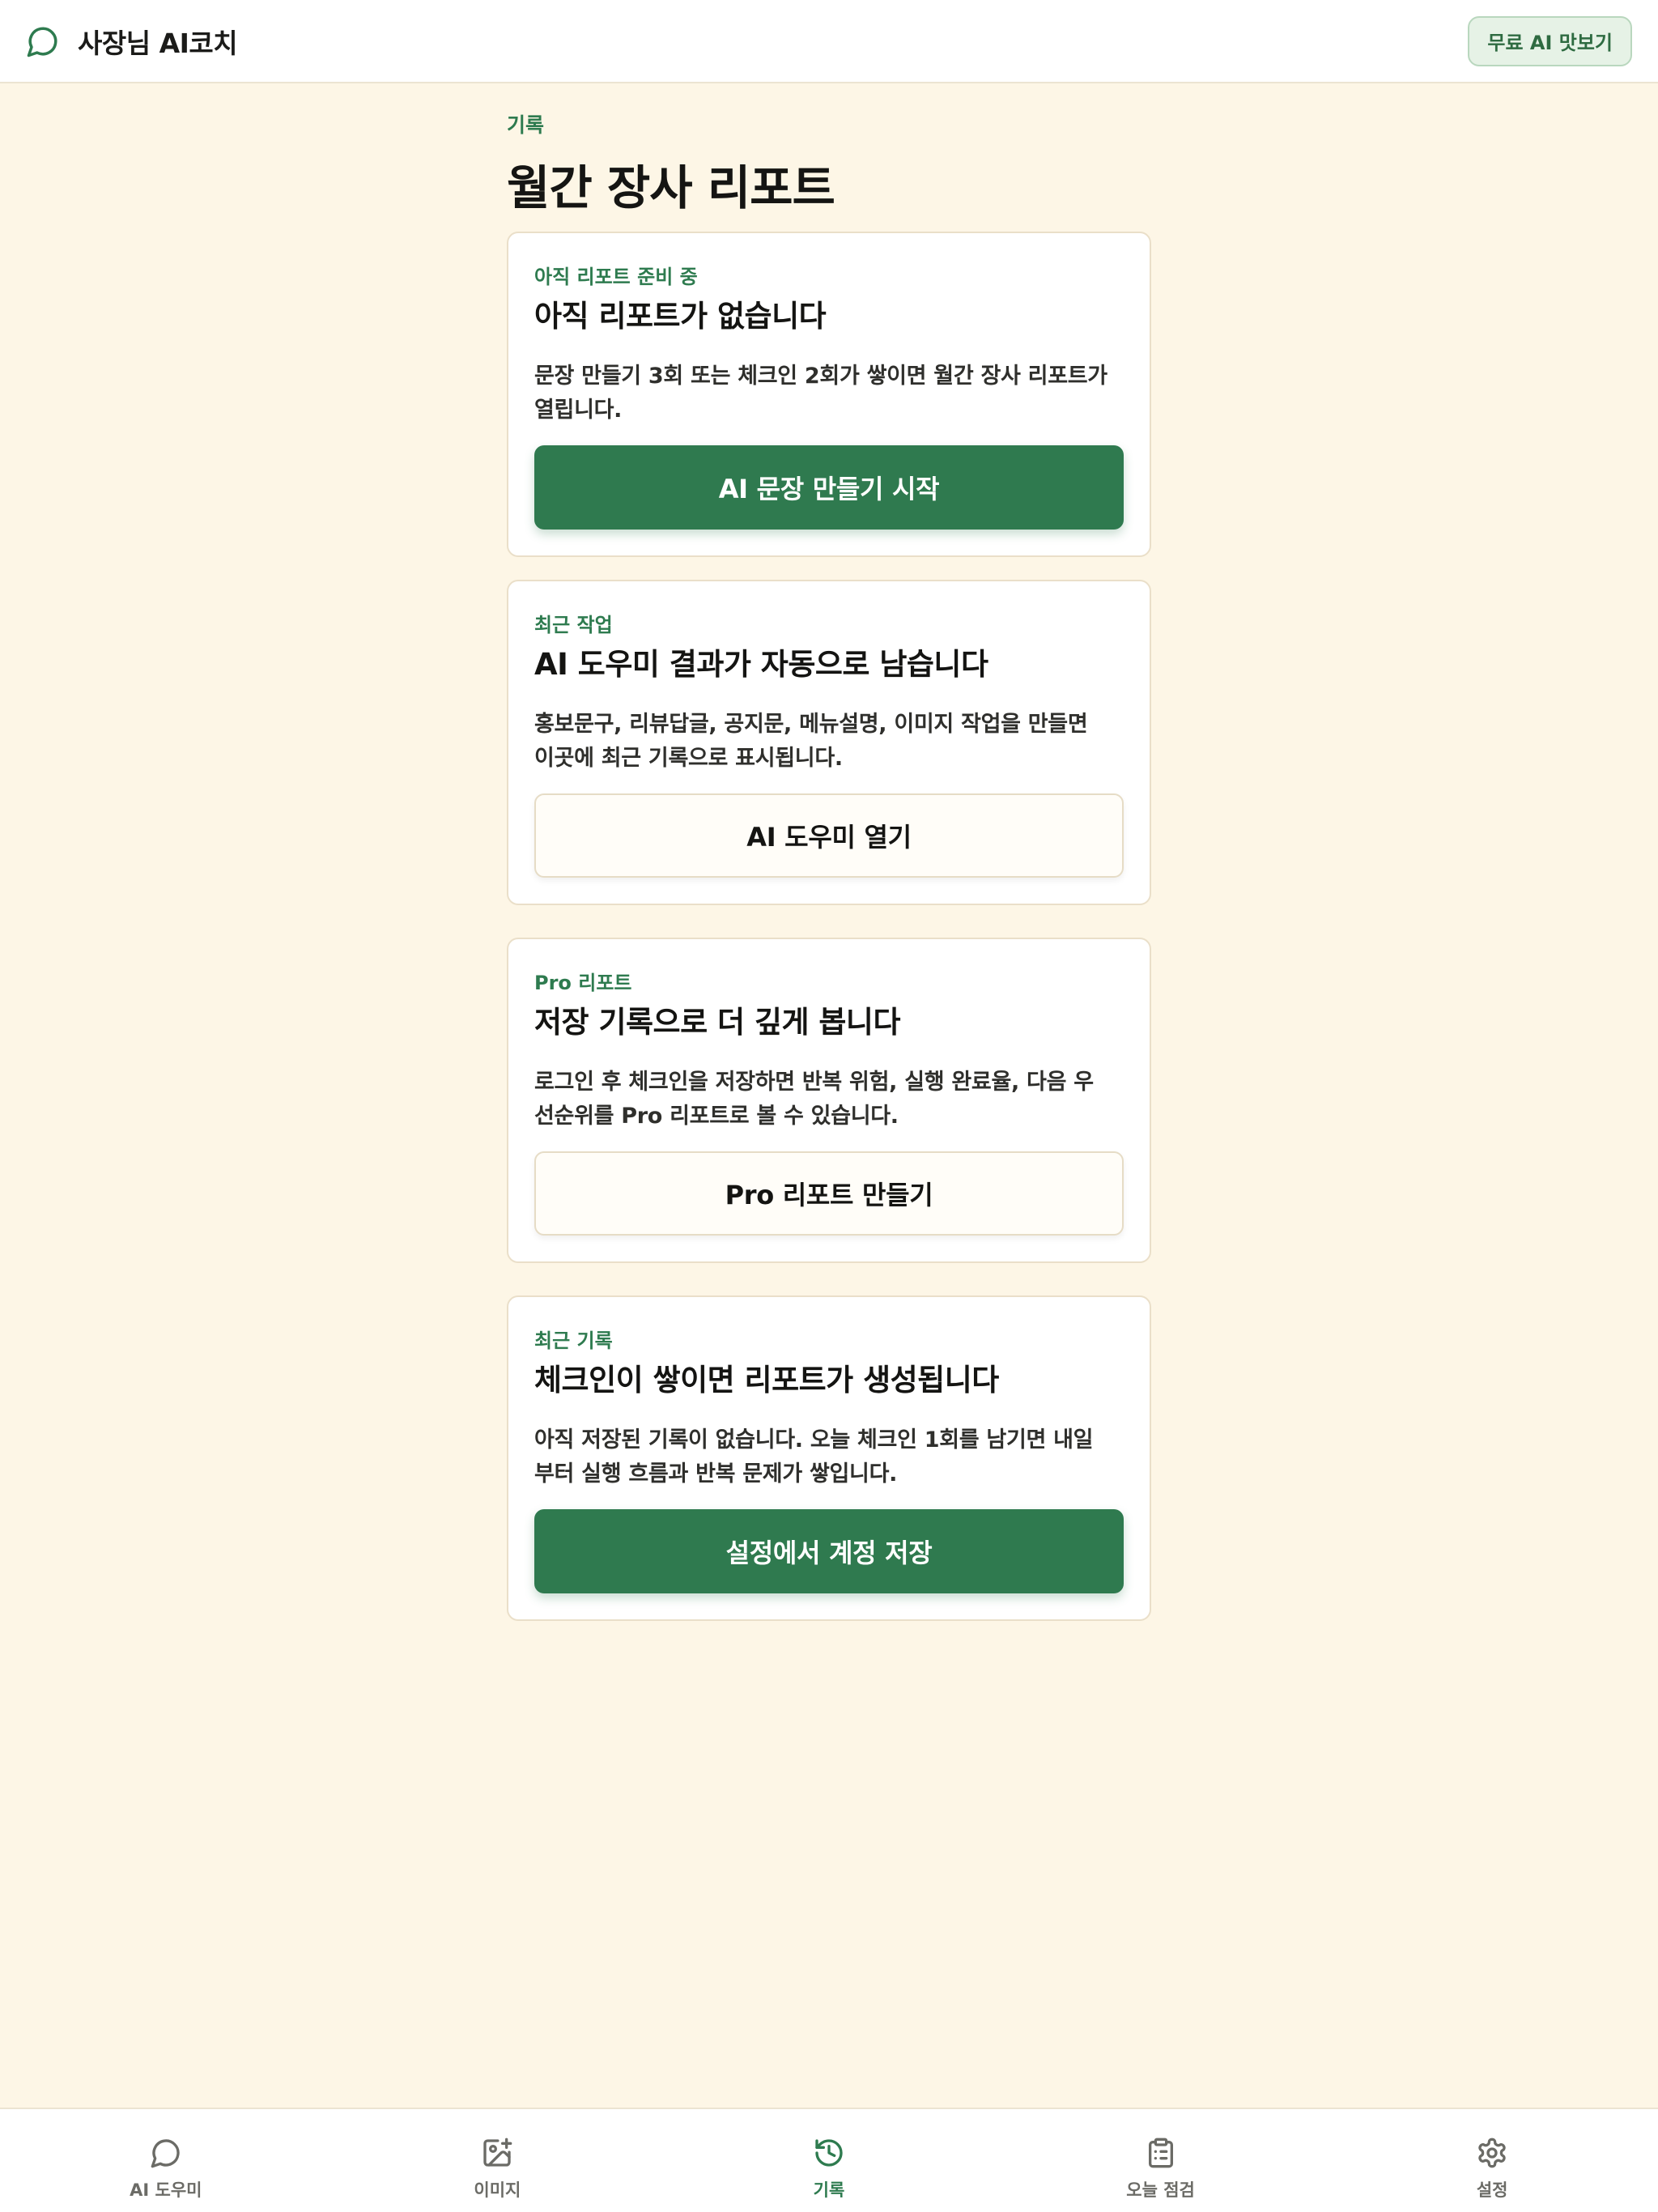  I want to click on save-account-button: 설정에서 계정 저장, so click(829, 1551).